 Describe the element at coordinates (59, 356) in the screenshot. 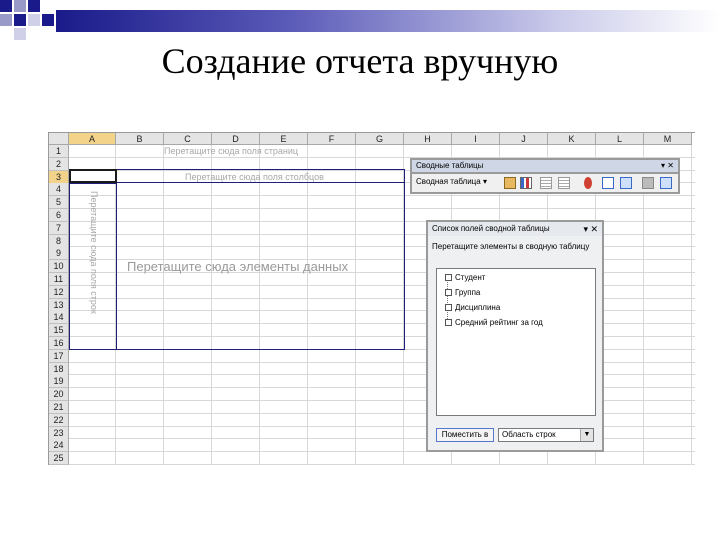

I see `row-header-17: 17` at that location.